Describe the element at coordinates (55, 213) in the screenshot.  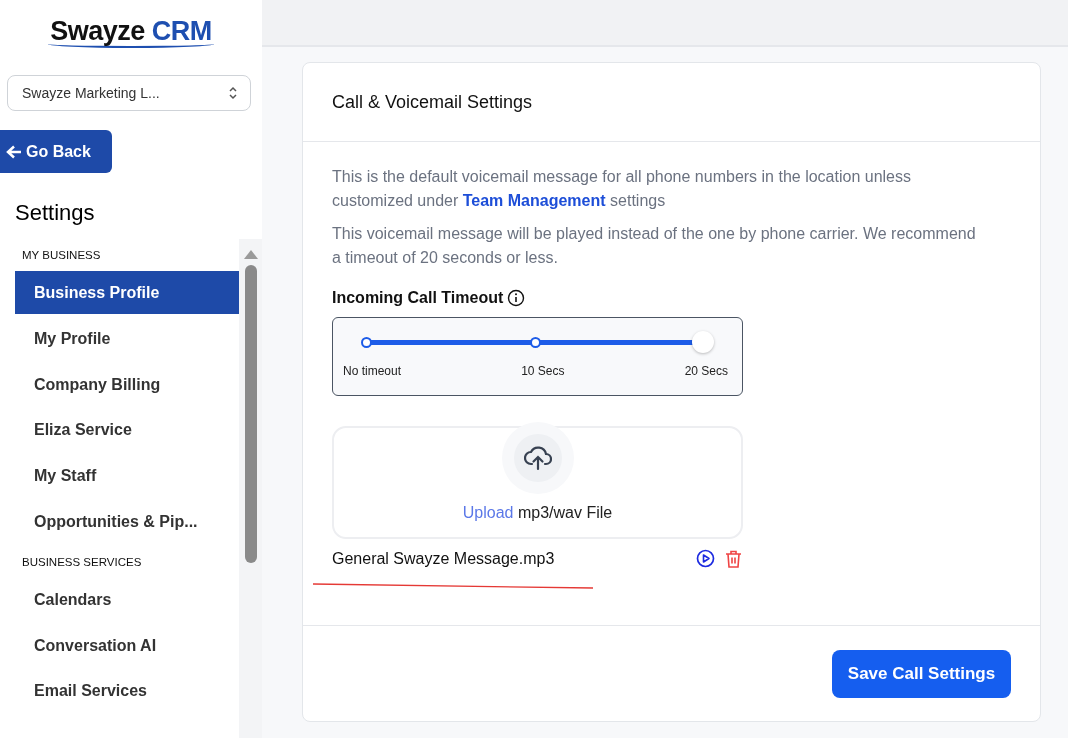
I see `settings-heading: Settings` at that location.